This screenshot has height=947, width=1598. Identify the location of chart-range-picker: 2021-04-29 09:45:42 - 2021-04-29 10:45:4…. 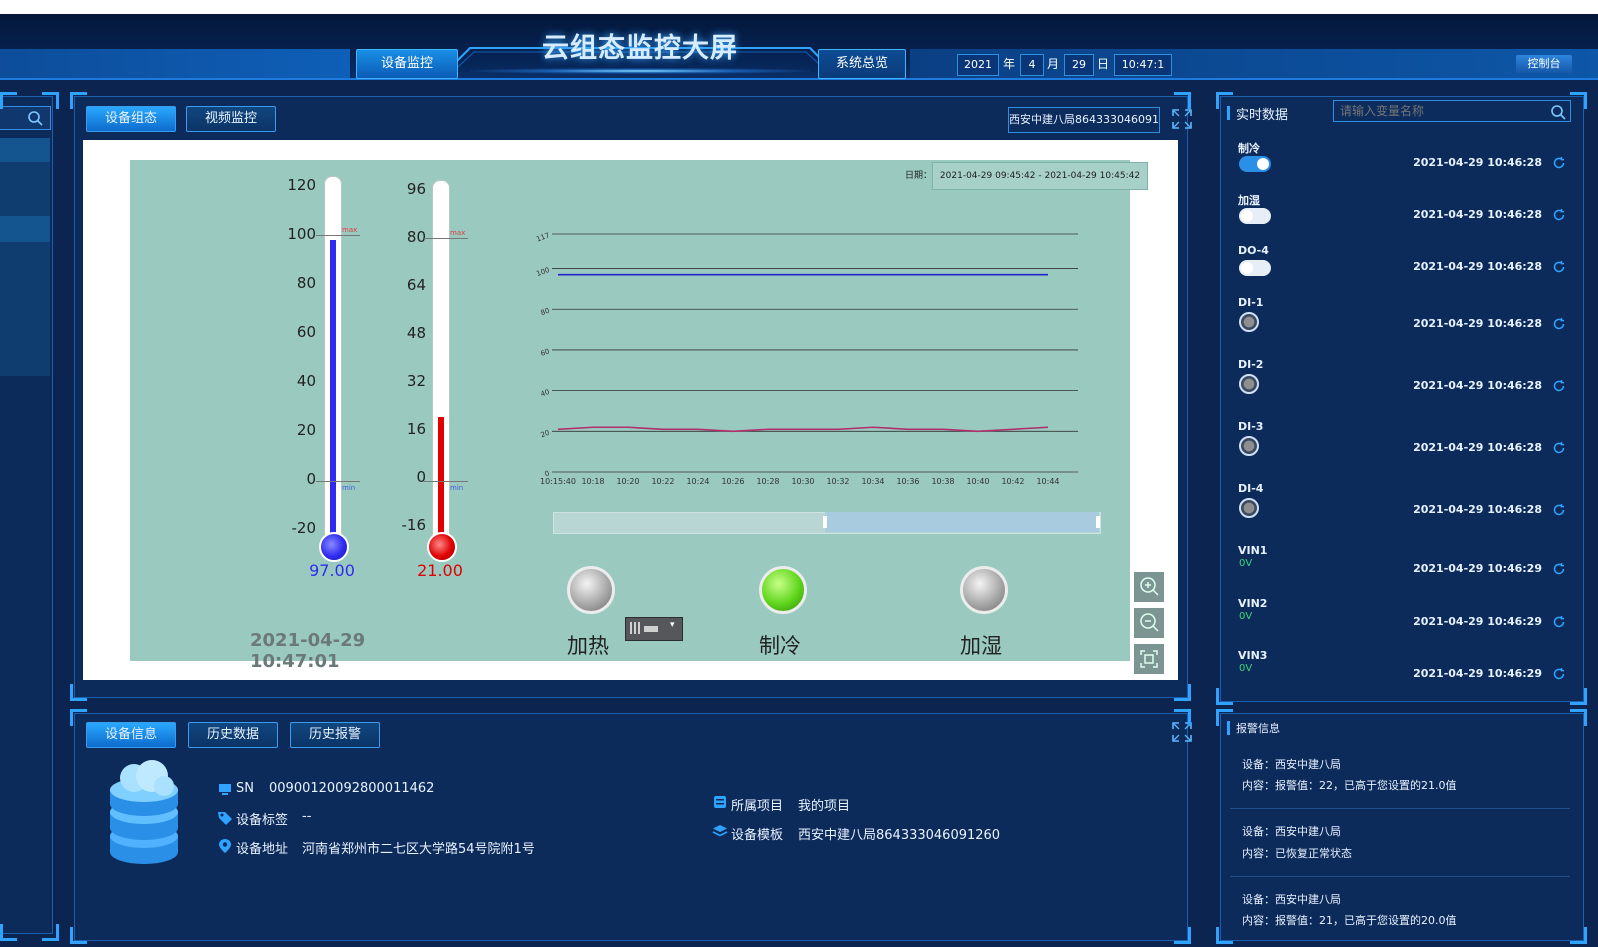
(1040, 176).